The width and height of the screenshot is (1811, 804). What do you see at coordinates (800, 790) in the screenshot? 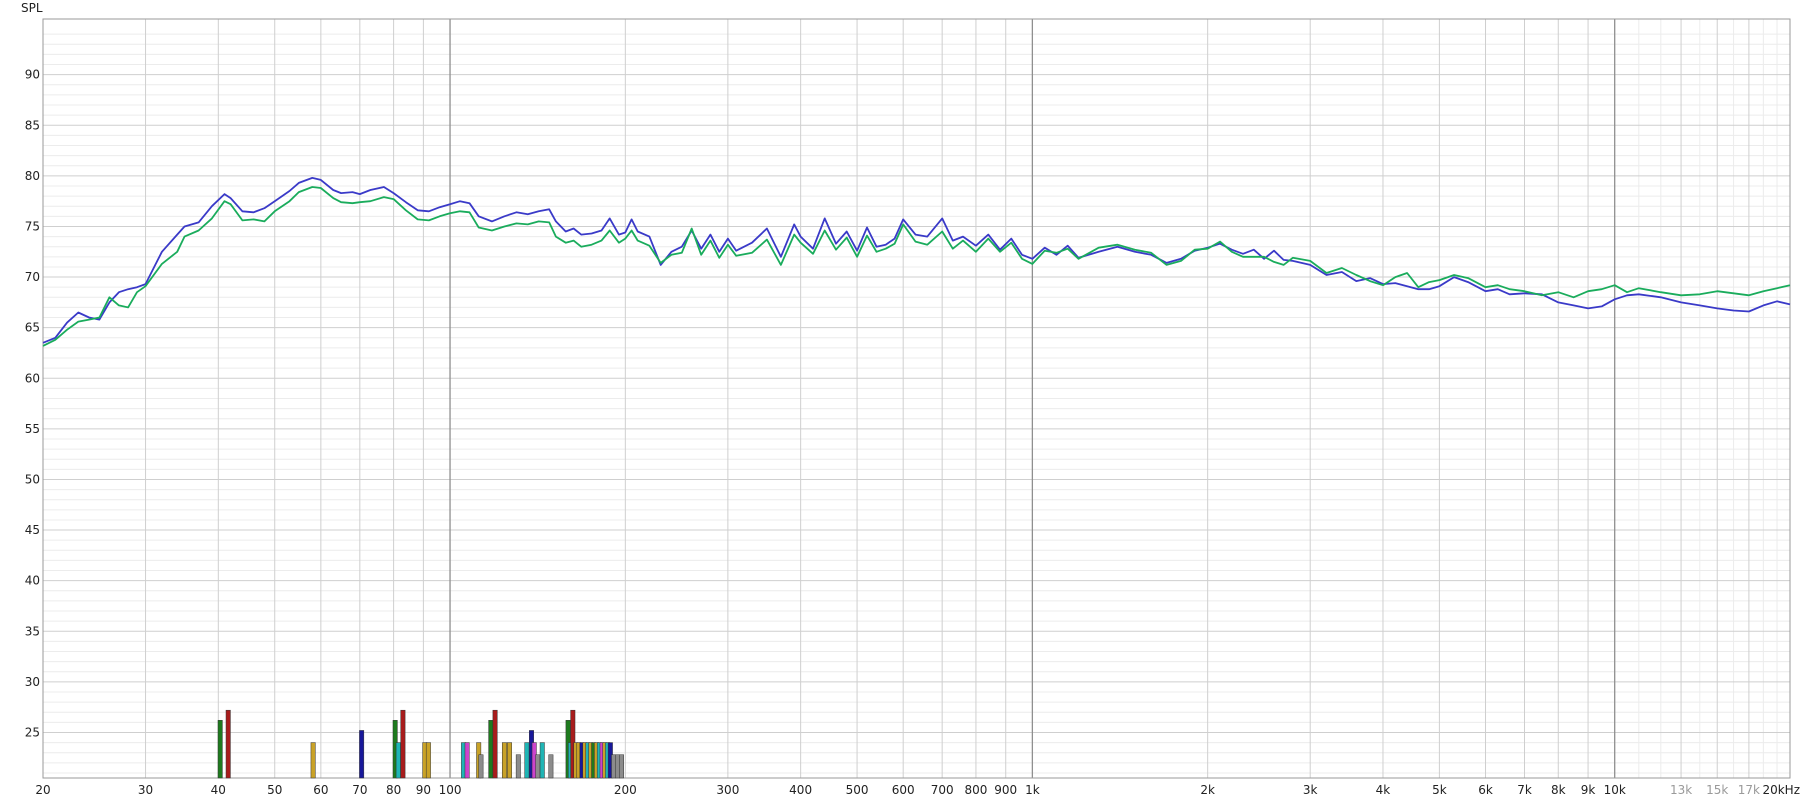
I see `x-tick-label: 400` at bounding box center [800, 790].